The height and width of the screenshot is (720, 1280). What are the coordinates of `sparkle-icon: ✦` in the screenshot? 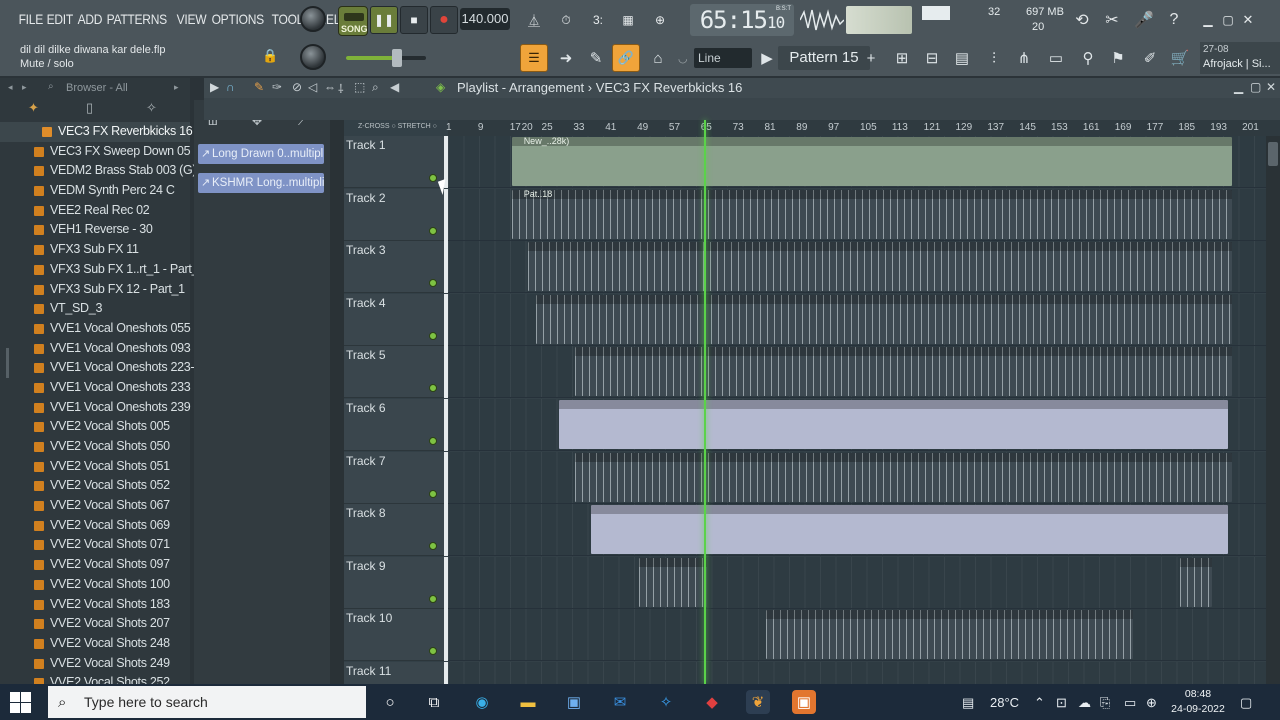 It's located at (33, 108).